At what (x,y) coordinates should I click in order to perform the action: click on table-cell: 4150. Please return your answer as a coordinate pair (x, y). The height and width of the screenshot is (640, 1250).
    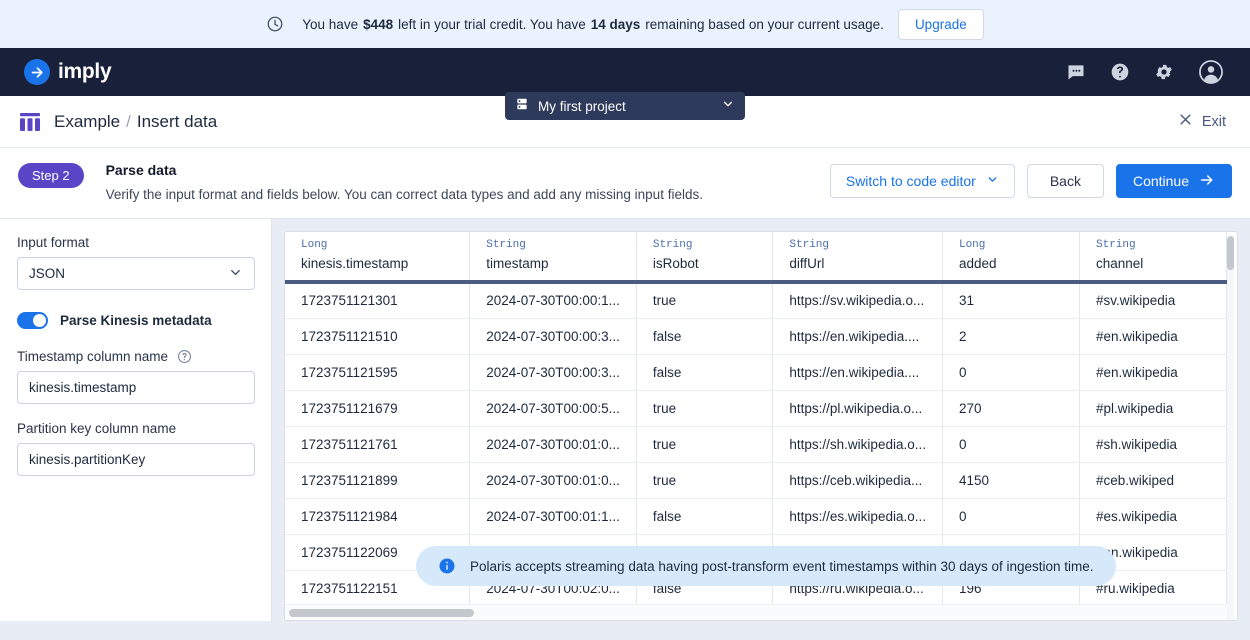
    Looking at the image, I should click on (1011, 480).